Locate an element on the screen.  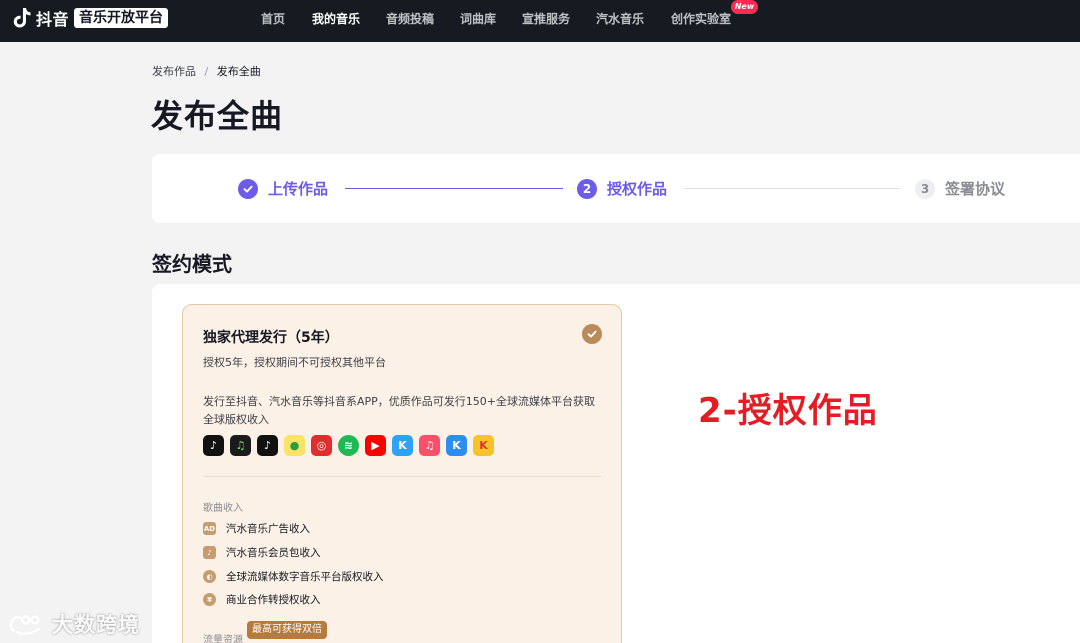
nav-creative-lab: 创作实验室 is located at coordinates (701, 18).